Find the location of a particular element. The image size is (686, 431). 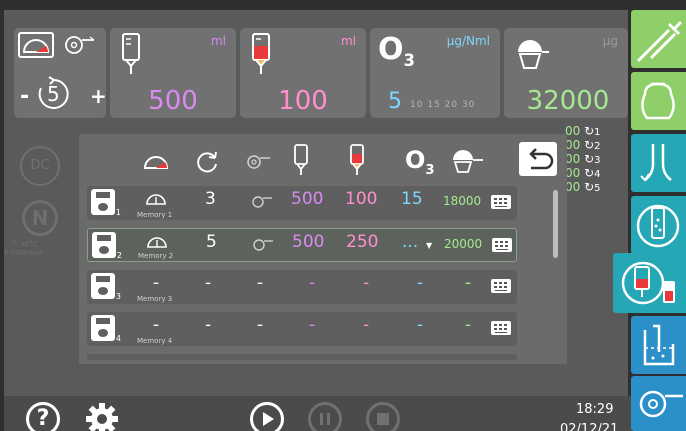

memory-name: Memory 1 is located at coordinates (155, 215).